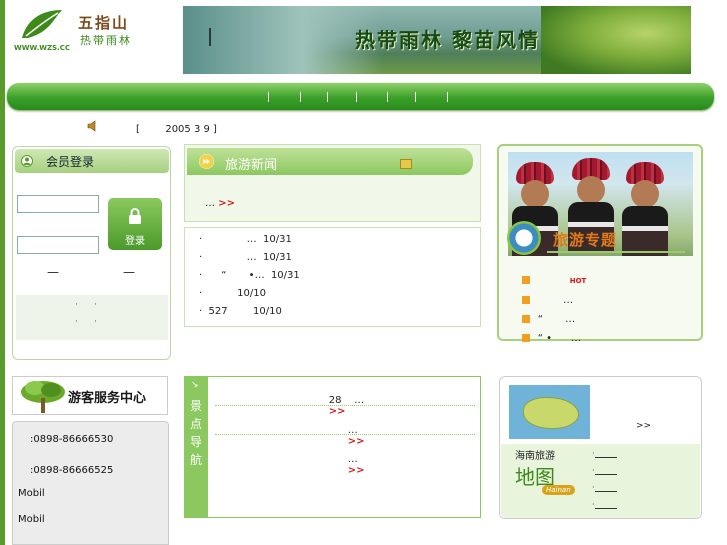  What do you see at coordinates (42, 24) in the screenshot?
I see `leaf-logo-icon` at bounding box center [42, 24].